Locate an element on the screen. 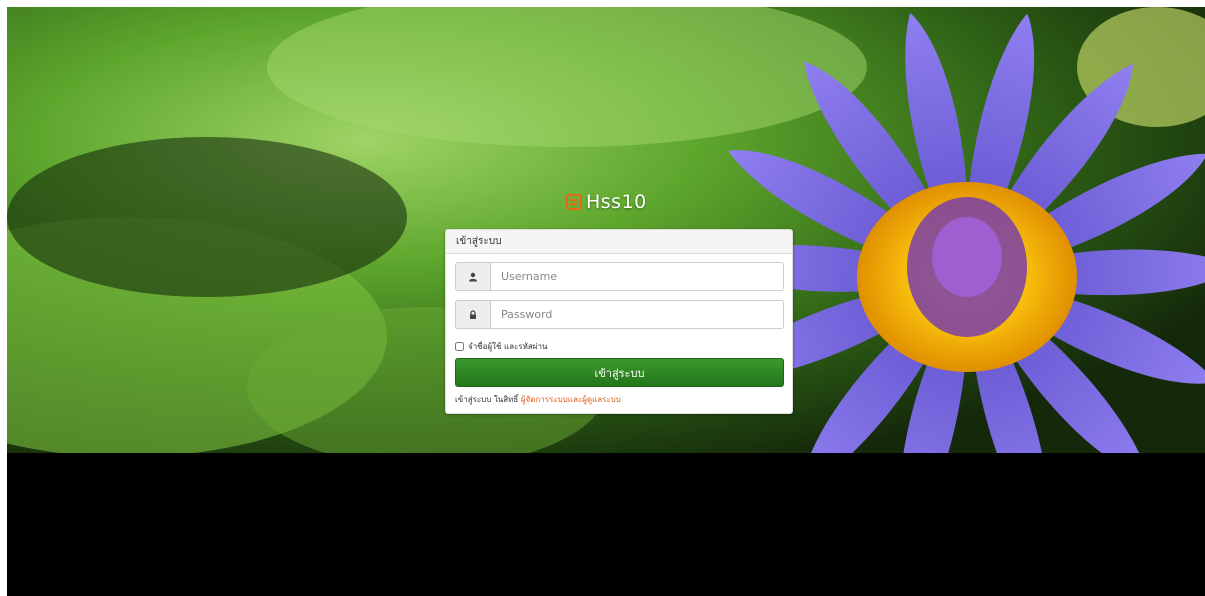 The width and height of the screenshot is (1205, 596). username-group is located at coordinates (619, 276).